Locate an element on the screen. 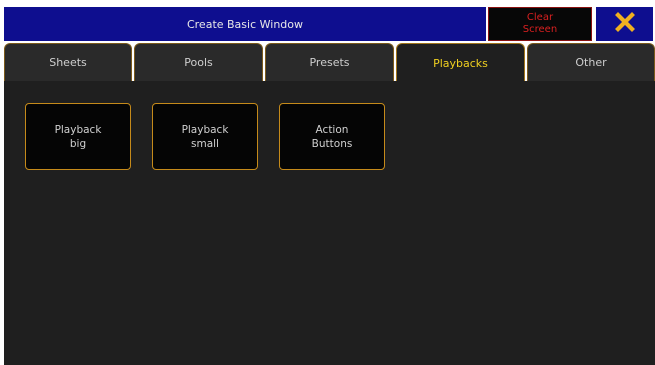 Image resolution: width=655 pixels, height=365 pixels. clear-screen-button: Clear Screen is located at coordinates (540, 24).